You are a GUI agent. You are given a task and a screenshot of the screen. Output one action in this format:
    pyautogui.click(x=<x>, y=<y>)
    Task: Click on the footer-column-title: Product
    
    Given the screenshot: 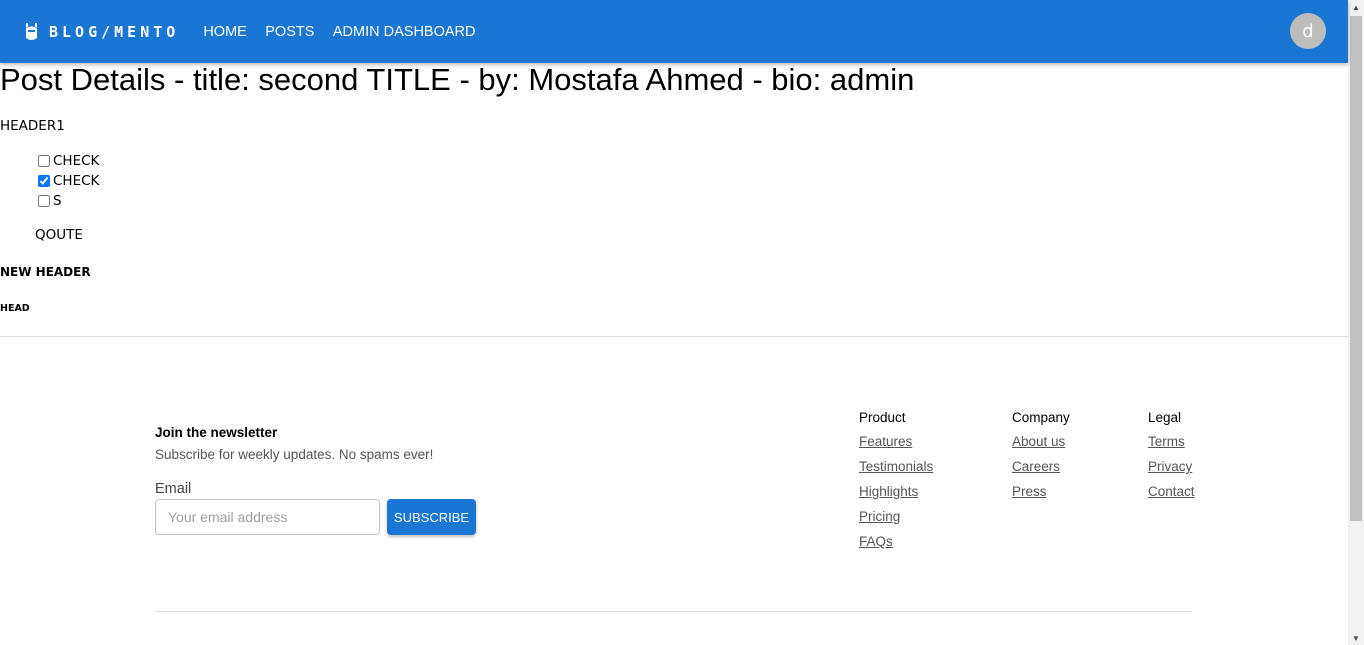 What is the action you would take?
    pyautogui.click(x=882, y=417)
    